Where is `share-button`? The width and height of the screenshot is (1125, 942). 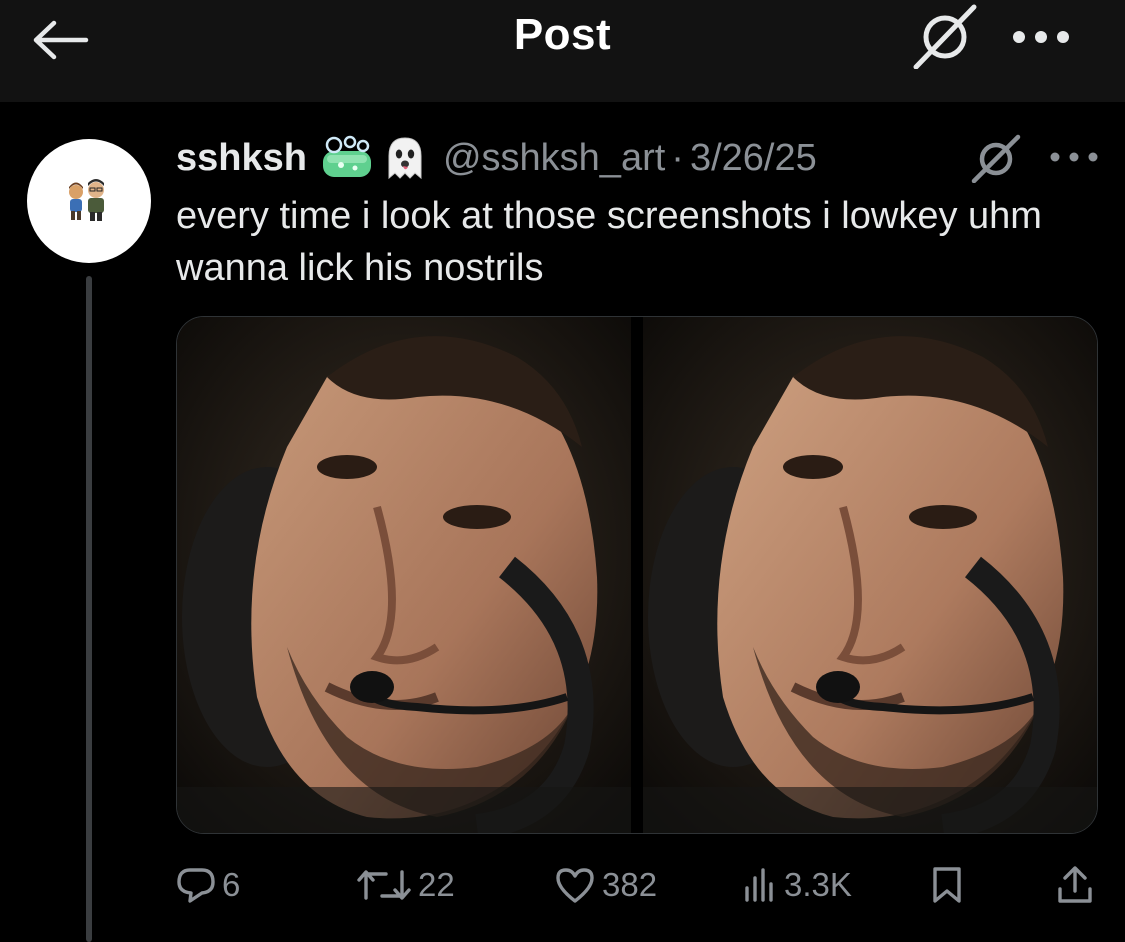 share-button is located at coordinates (1075, 885).